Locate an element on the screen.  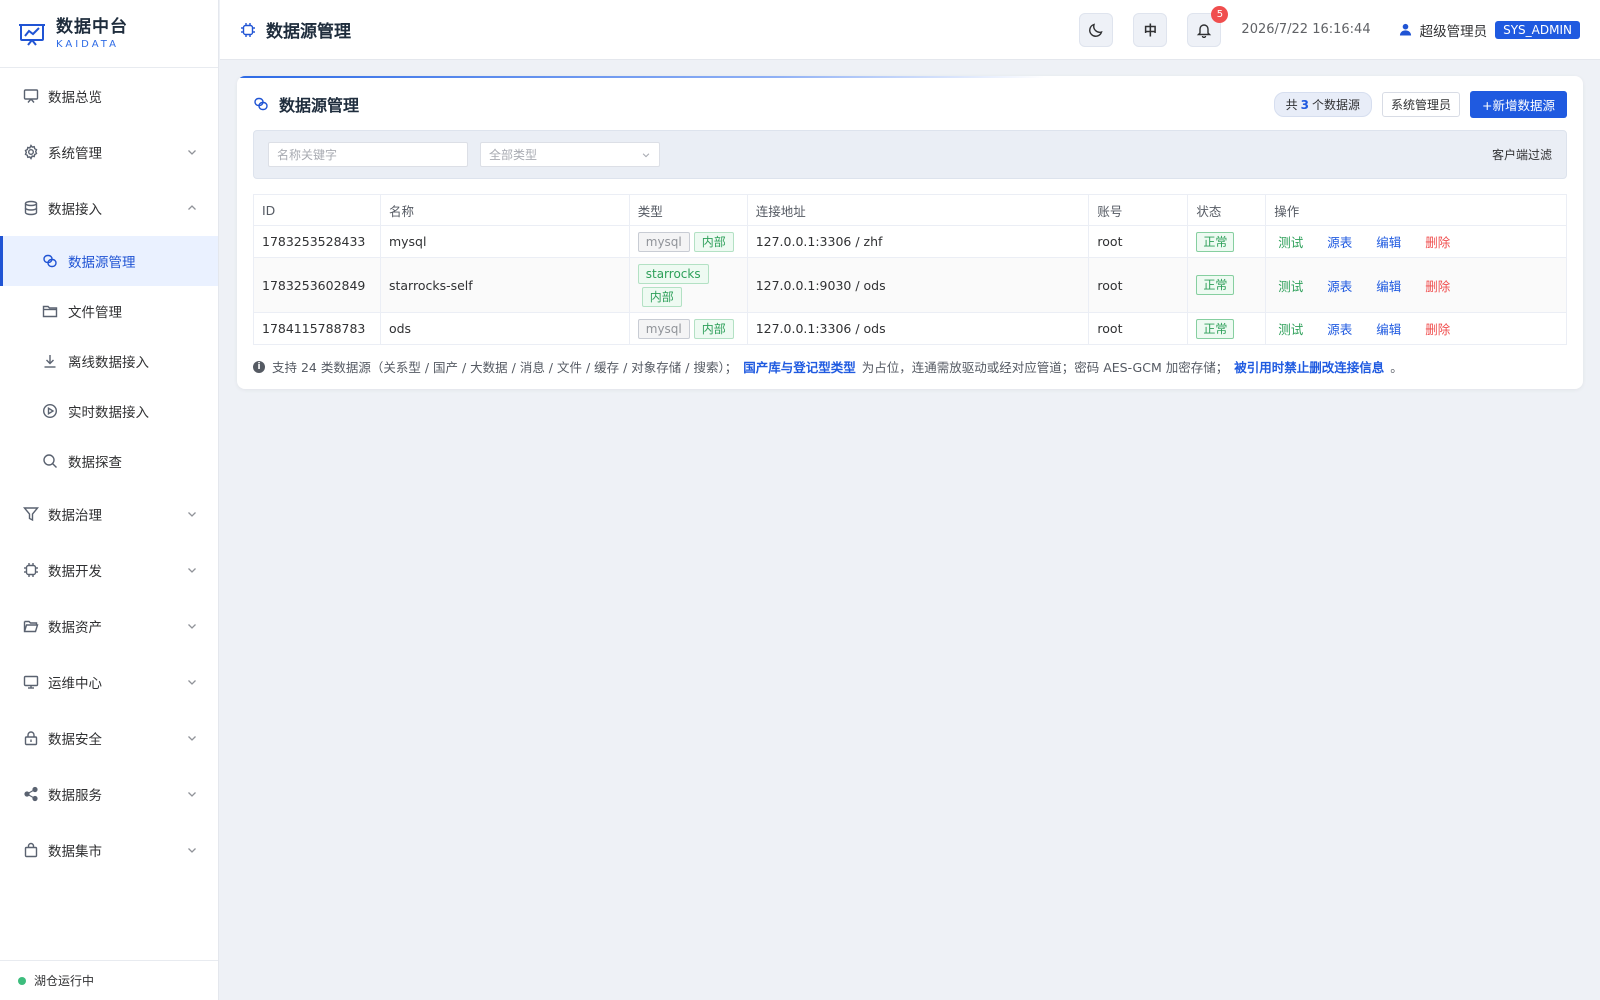
cell-name: starrocks-self is located at coordinates (504, 285).